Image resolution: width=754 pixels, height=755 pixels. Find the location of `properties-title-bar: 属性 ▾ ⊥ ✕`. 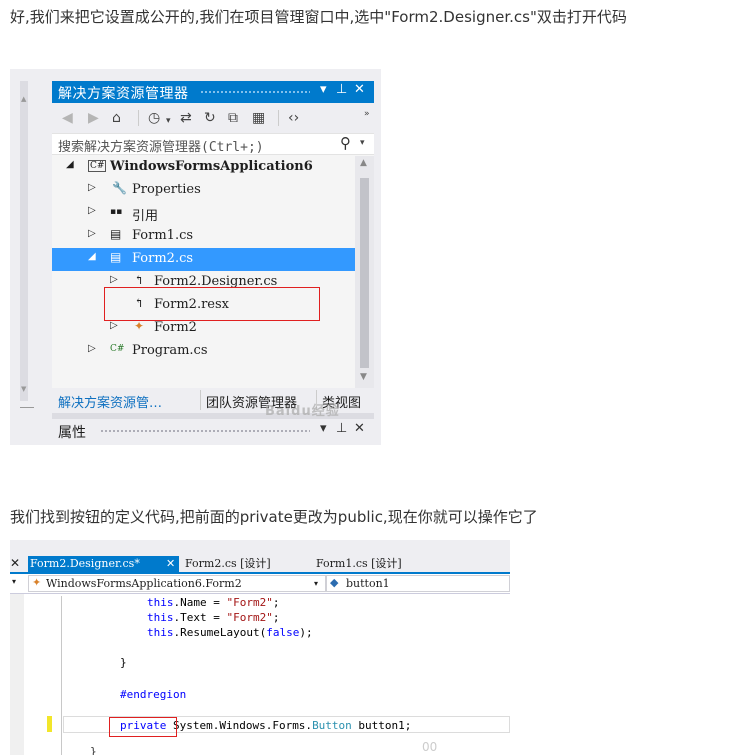

properties-title-bar: 属性 ▾ ⊥ ✕ is located at coordinates (213, 430).